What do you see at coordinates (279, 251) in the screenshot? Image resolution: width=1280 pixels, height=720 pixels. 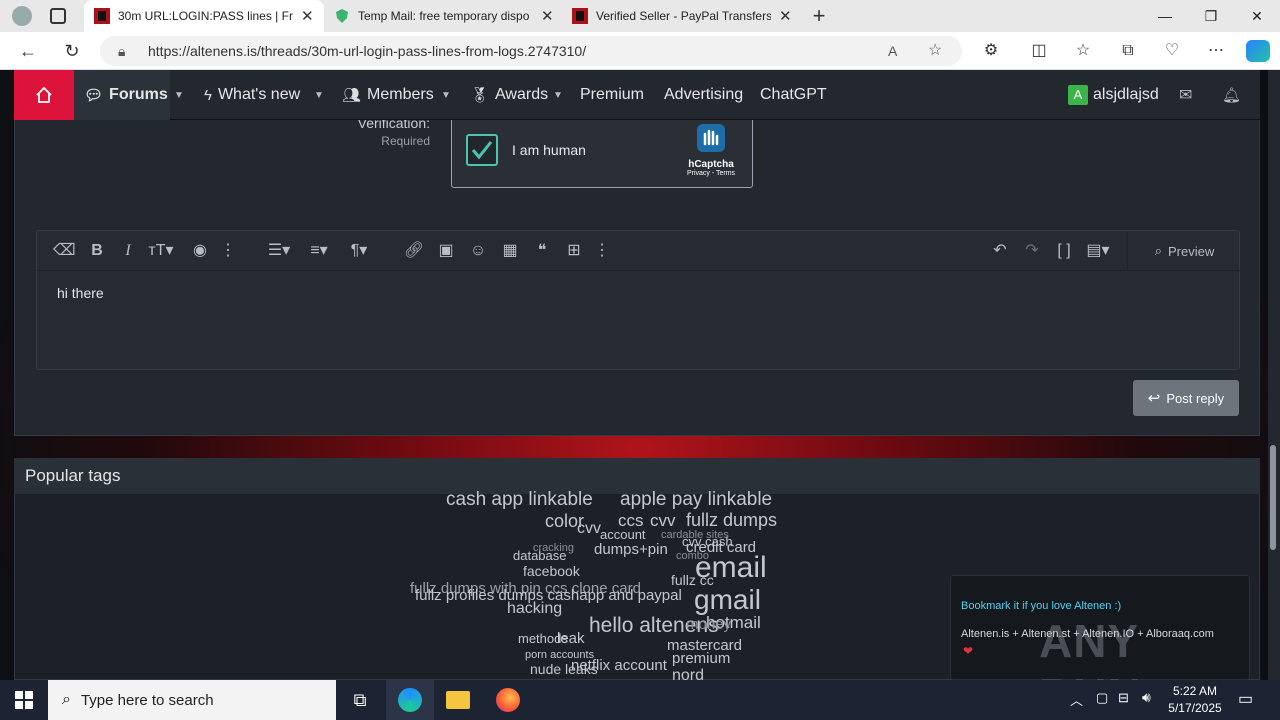 I see `list-icon: ☰▾` at bounding box center [279, 251].